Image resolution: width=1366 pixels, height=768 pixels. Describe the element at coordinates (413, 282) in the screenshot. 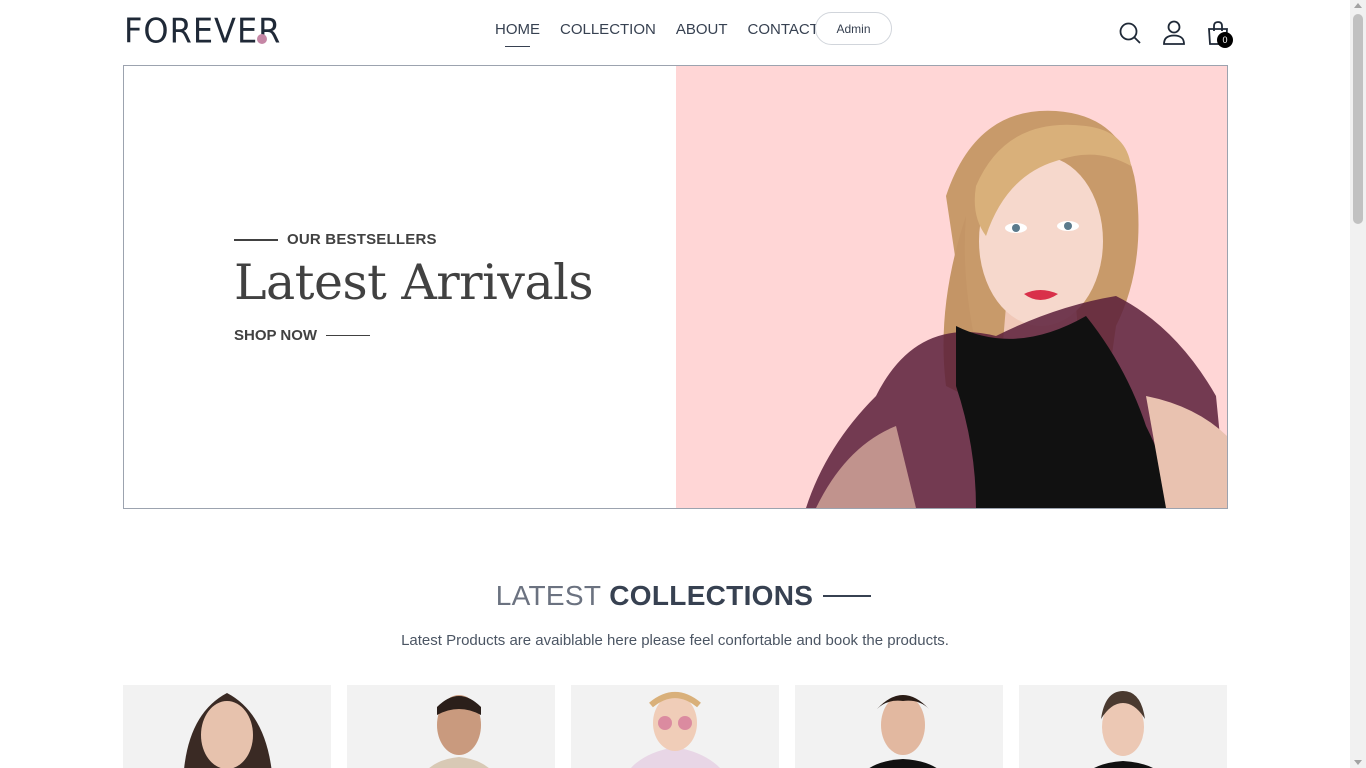

I see `hero-title: Latest Arrivals` at that location.